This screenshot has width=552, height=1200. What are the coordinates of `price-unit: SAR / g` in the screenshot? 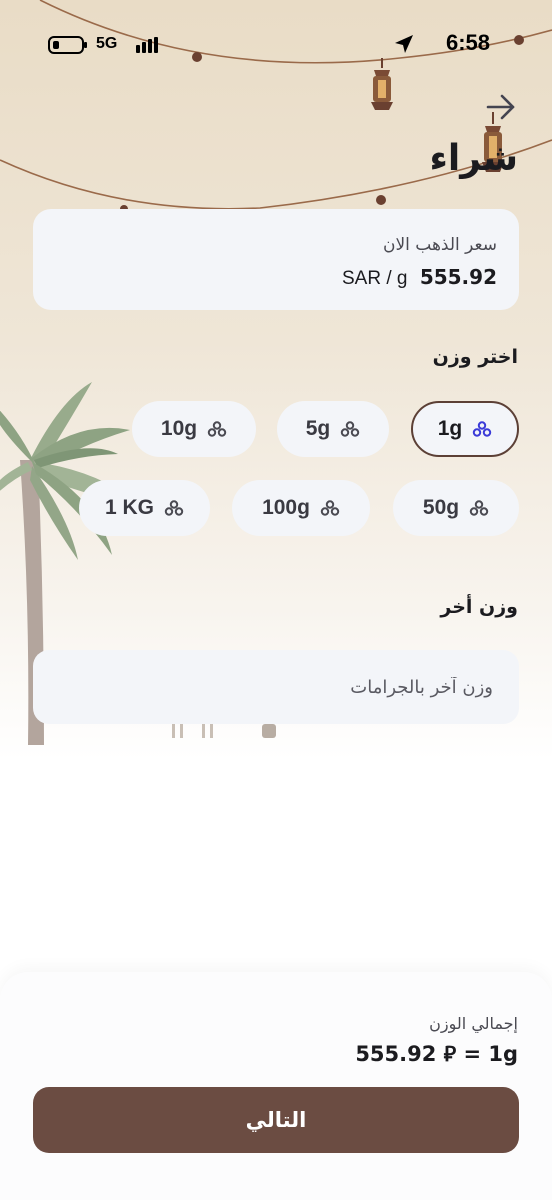 It's located at (374, 278).